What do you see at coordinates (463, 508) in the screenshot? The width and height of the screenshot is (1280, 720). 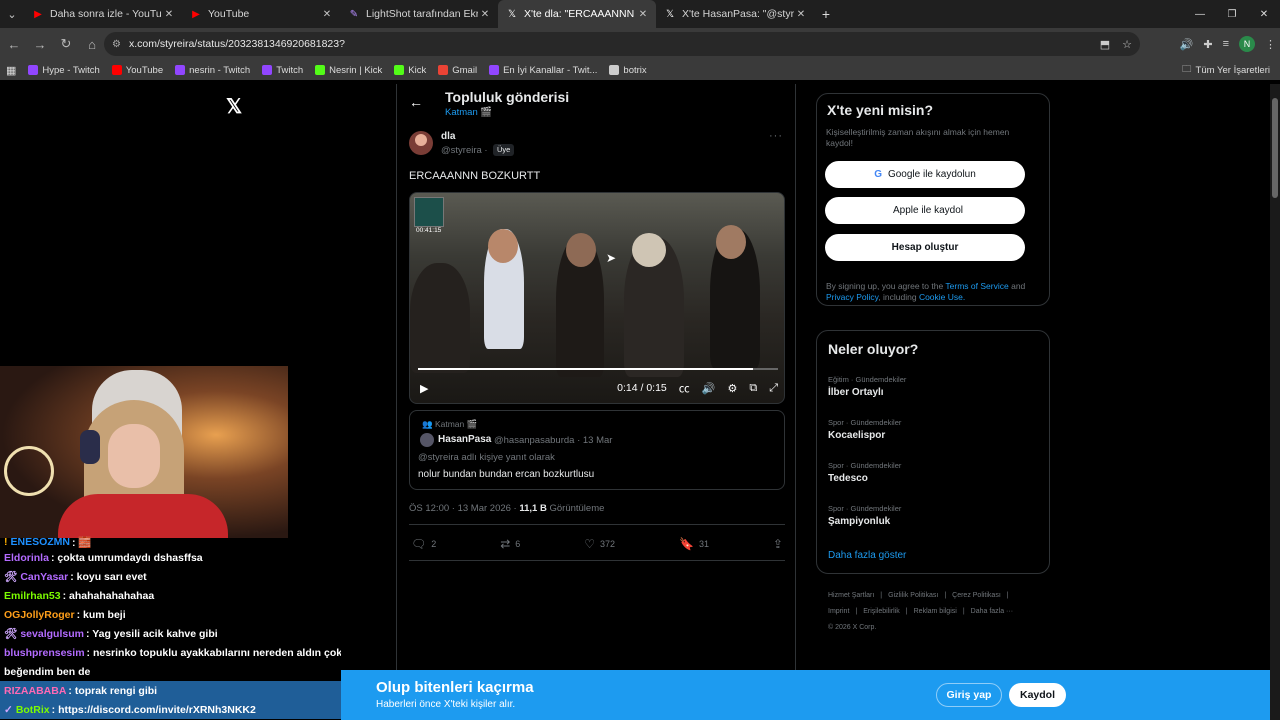 I see `post-timestamp: ÖS 12:00 · 13 Mar 2026 ·` at bounding box center [463, 508].